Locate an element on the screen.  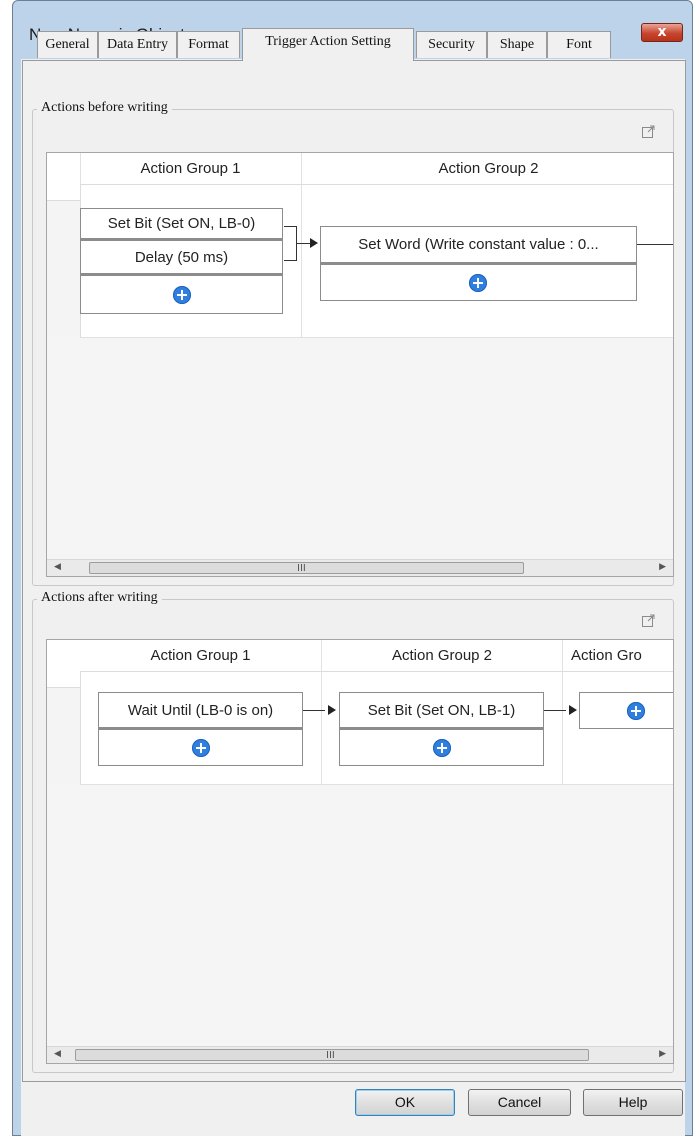
tab-font: Font is located at coordinates (579, 44).